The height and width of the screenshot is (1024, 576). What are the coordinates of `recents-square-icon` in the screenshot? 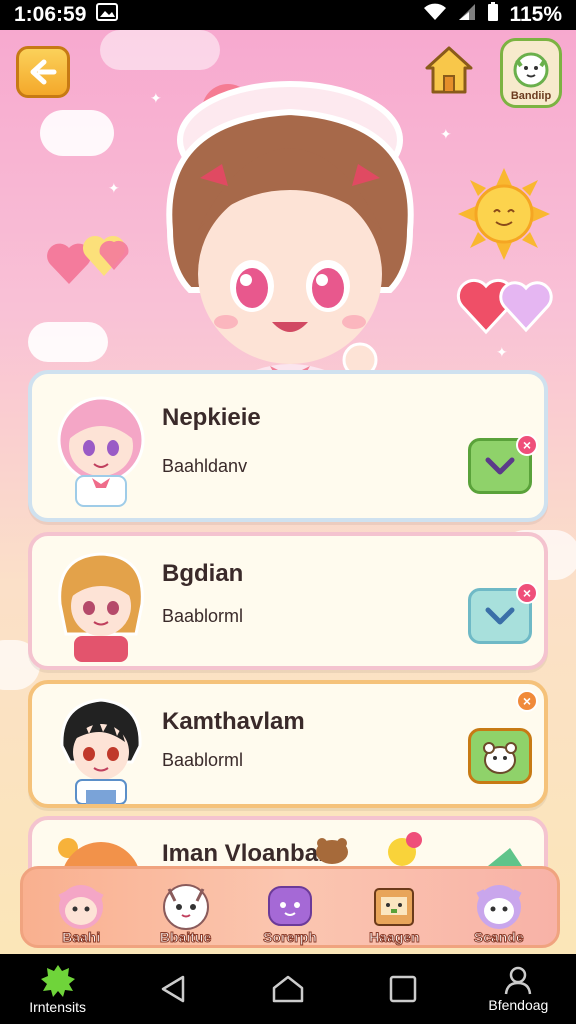 It's located at (403, 989).